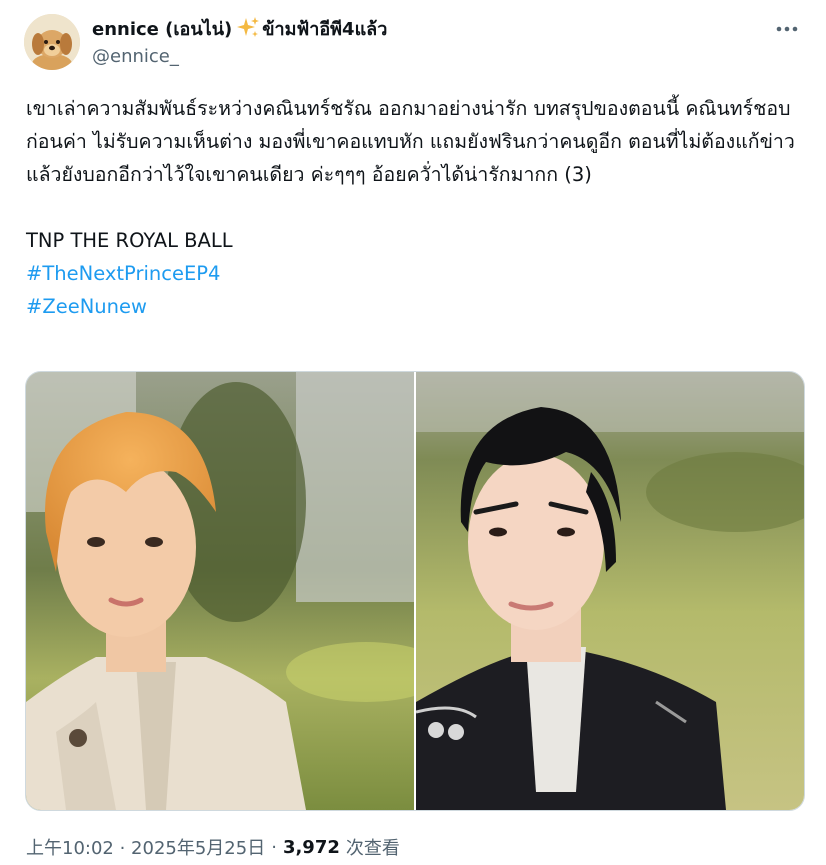  Describe the element at coordinates (325, 29) in the screenshot. I see `author-name-suffix: ข้ามฟ้าอีพี4แล้ว` at that location.